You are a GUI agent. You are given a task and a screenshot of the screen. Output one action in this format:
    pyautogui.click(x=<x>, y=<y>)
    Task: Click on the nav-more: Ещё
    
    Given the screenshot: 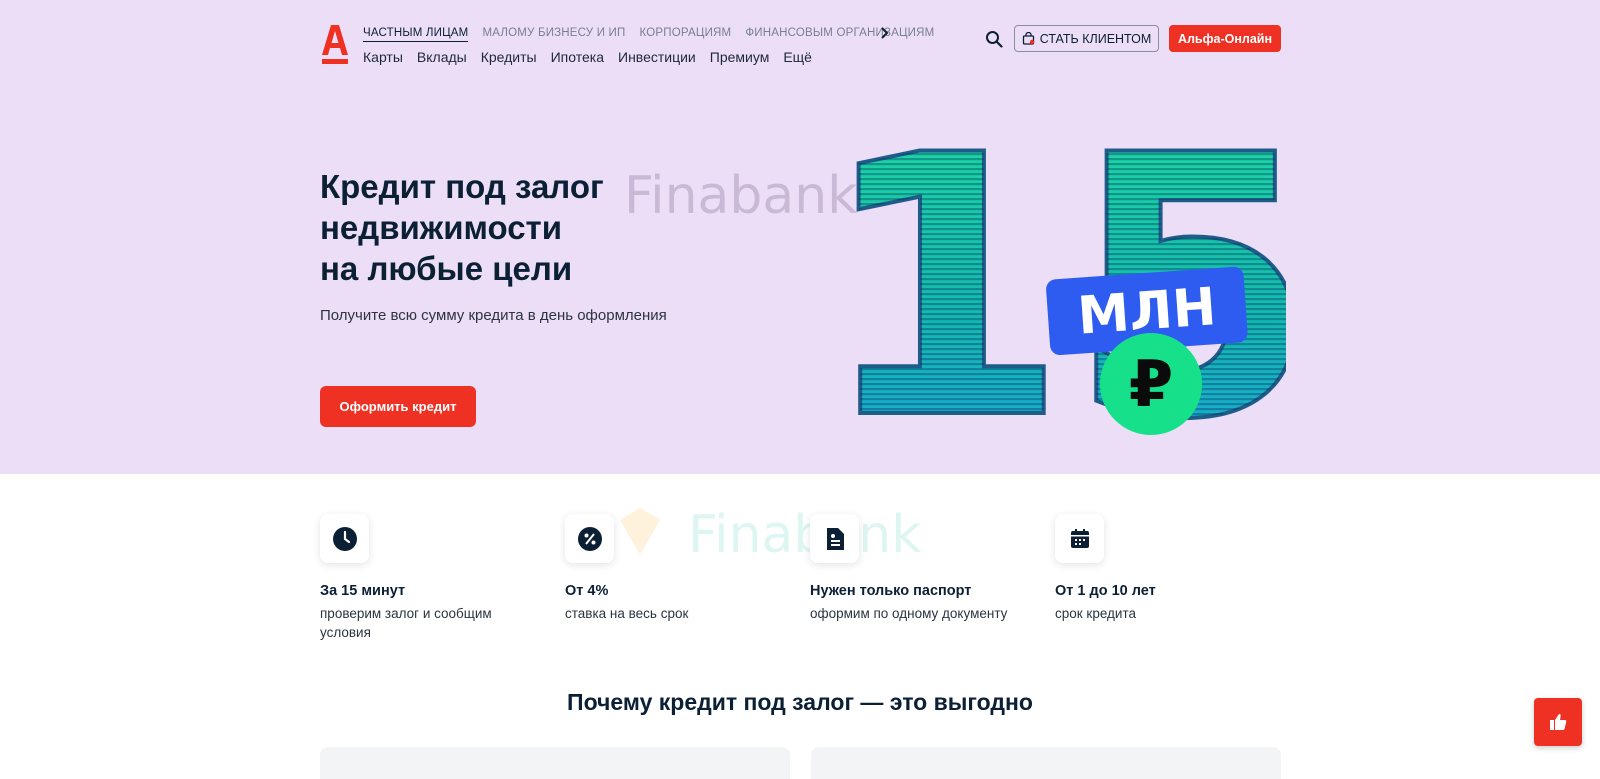 What is the action you would take?
    pyautogui.click(x=797, y=57)
    